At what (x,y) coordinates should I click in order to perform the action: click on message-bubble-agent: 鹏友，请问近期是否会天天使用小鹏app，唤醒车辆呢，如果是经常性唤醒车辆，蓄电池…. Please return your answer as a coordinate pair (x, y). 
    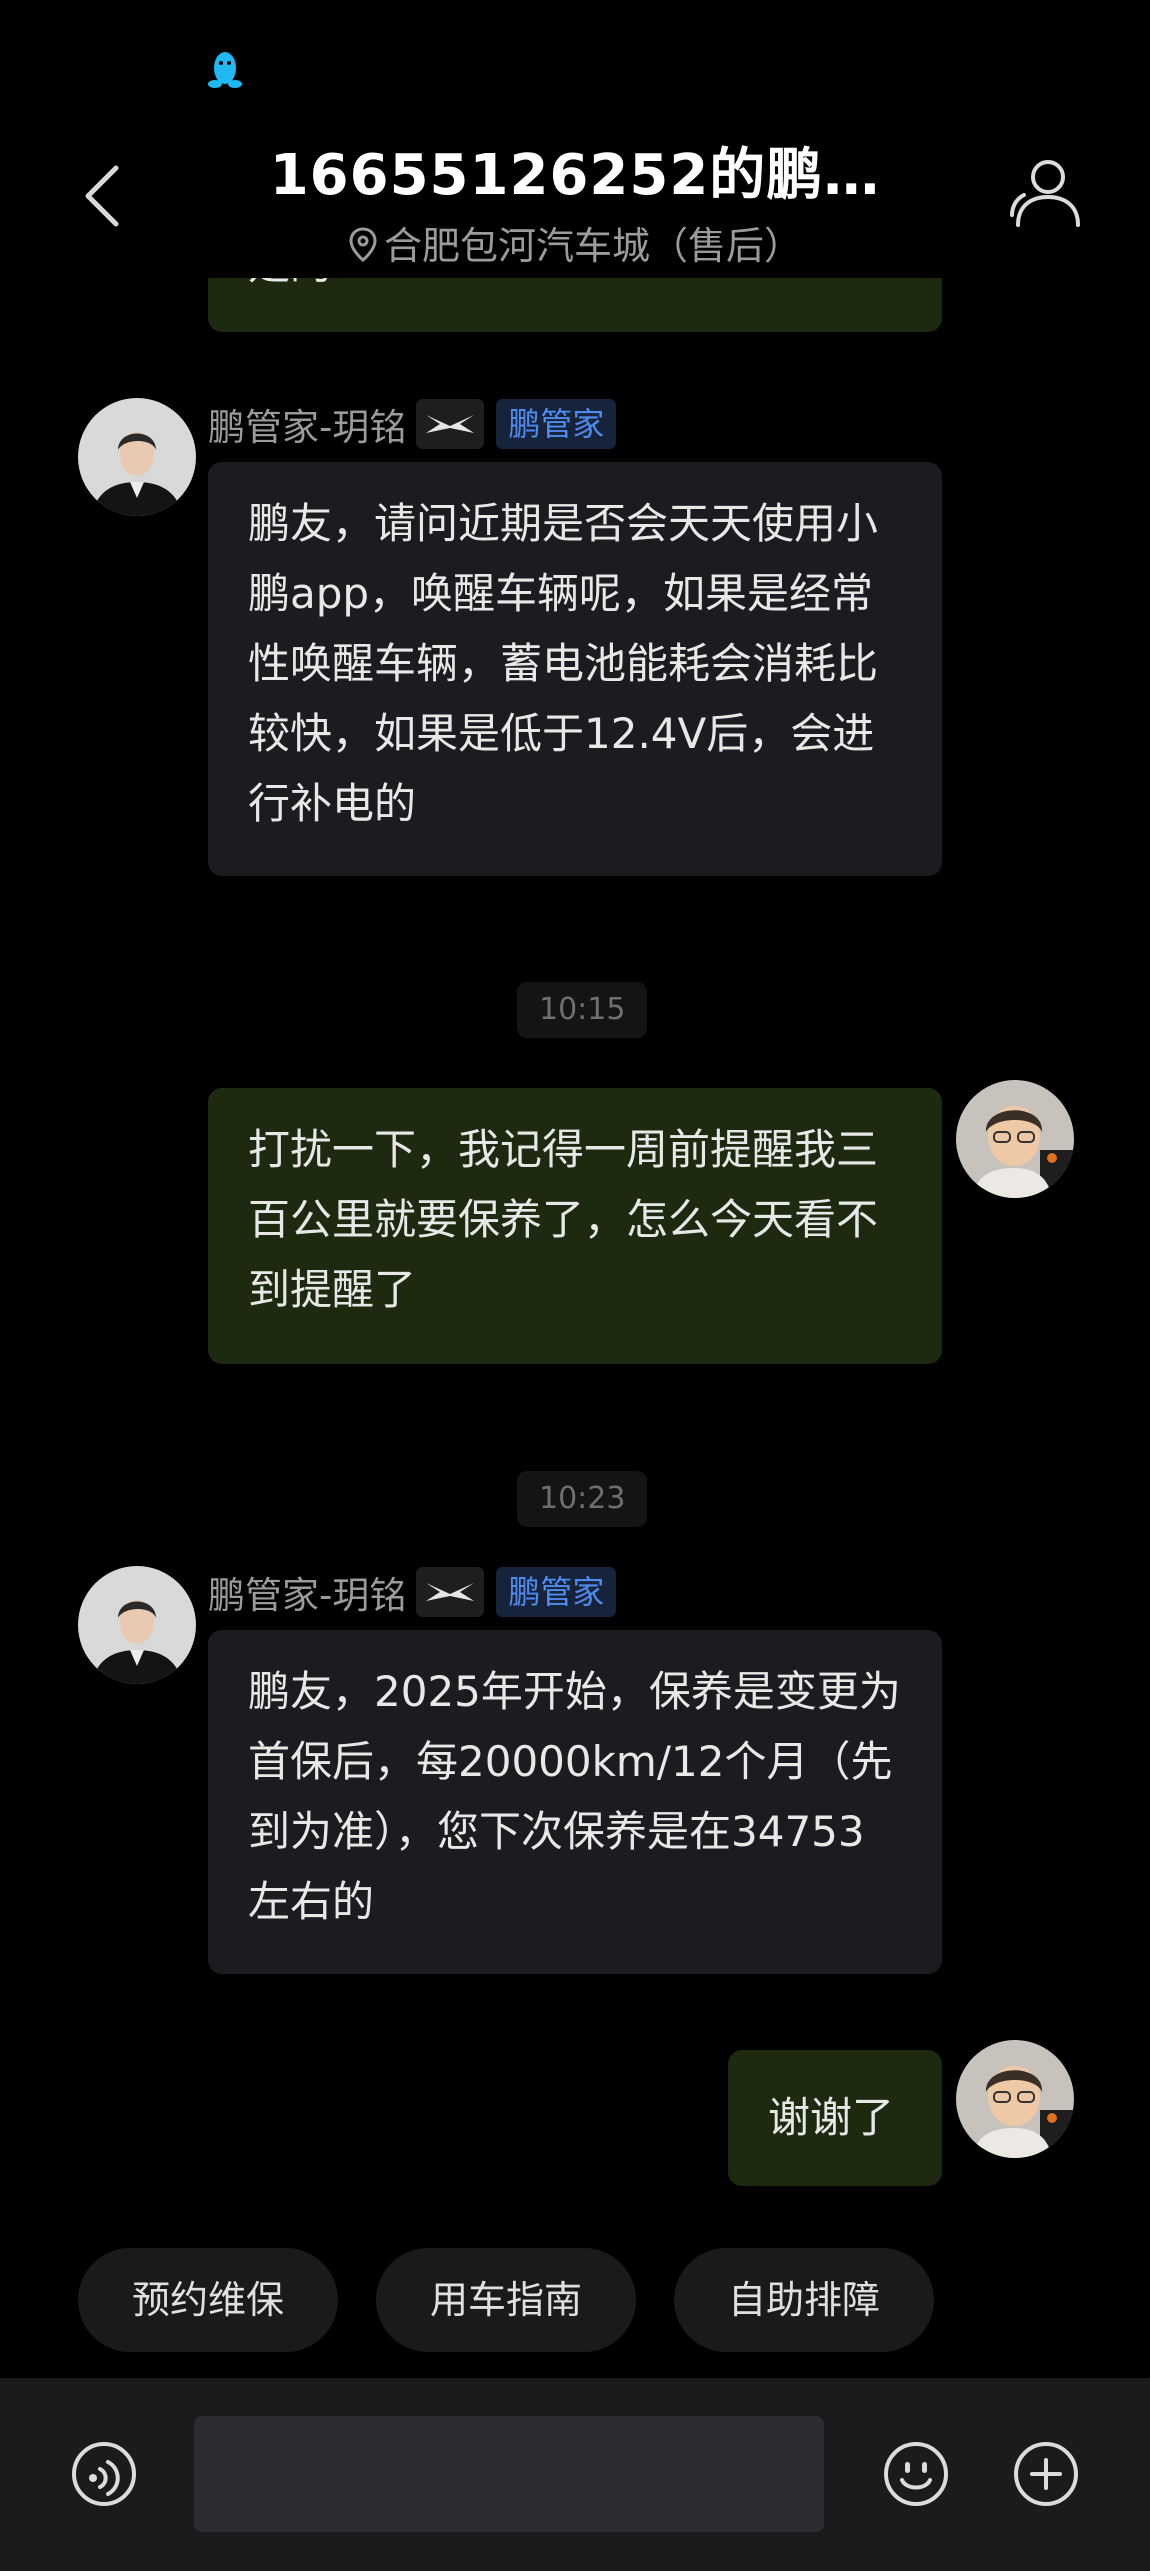
    Looking at the image, I should click on (575, 669).